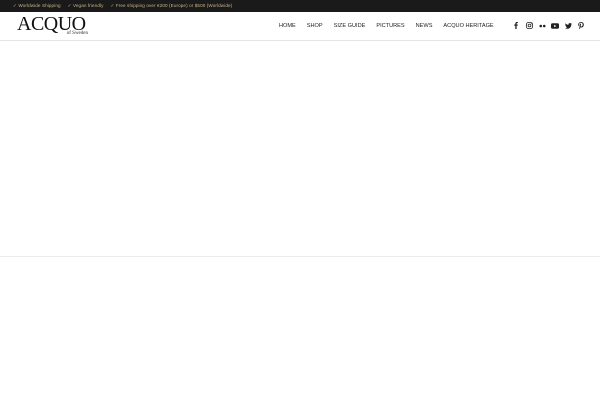 The width and height of the screenshot is (600, 400). What do you see at coordinates (552, 6) in the screenshot?
I see `germany-flag-icon` at bounding box center [552, 6].